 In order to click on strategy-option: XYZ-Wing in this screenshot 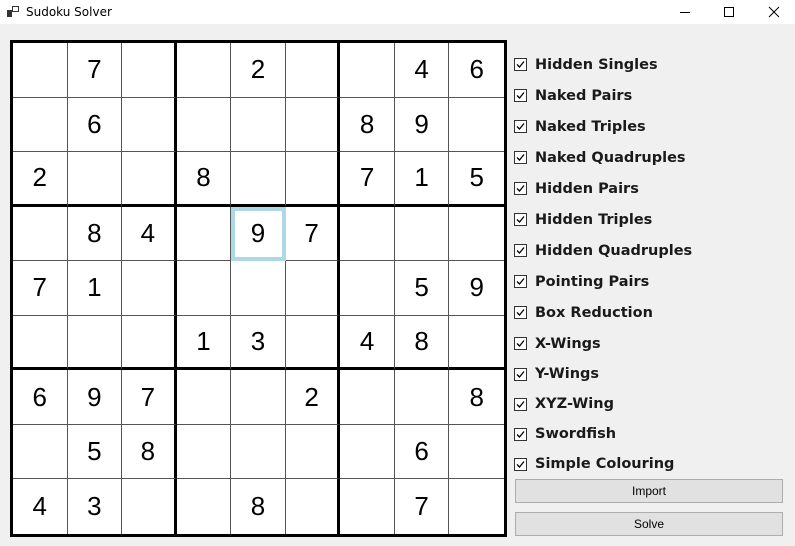, I will do `click(650, 404)`.